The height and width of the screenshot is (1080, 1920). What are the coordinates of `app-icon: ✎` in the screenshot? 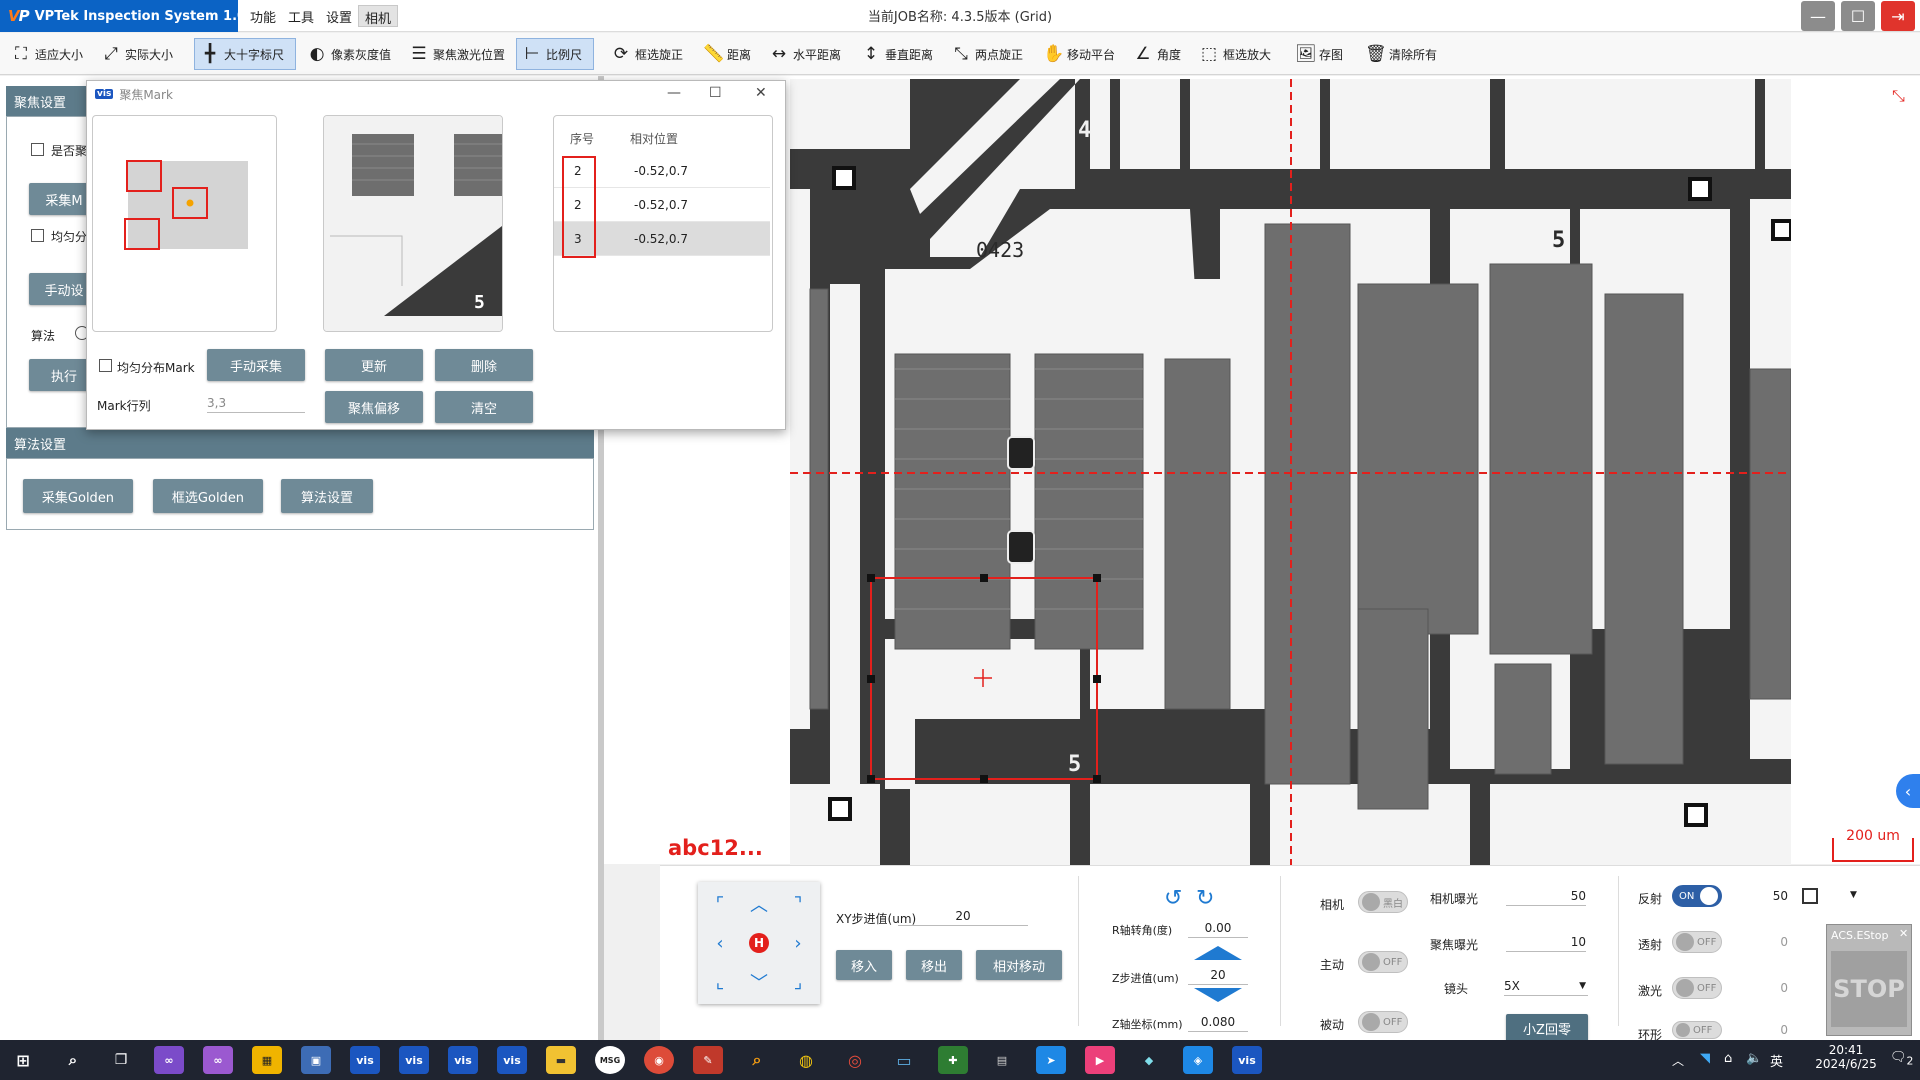 It's located at (708, 1060).